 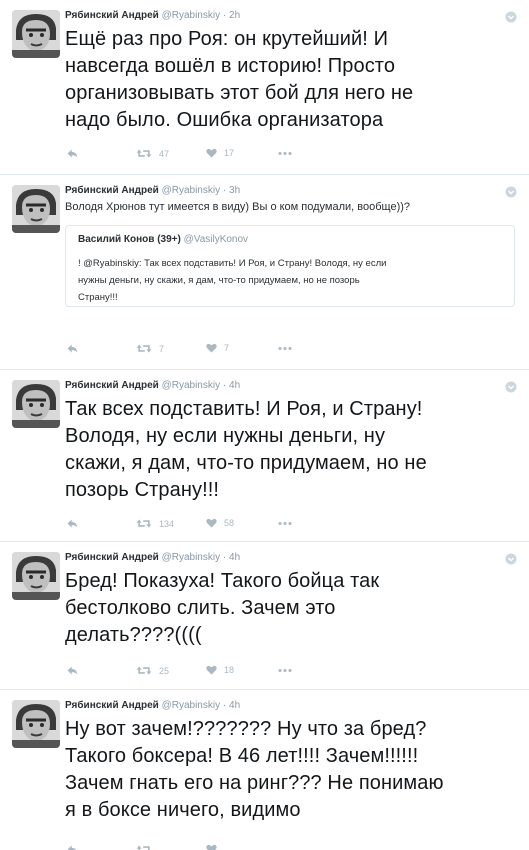 I want to click on tweet-actions, so click(x=215, y=846).